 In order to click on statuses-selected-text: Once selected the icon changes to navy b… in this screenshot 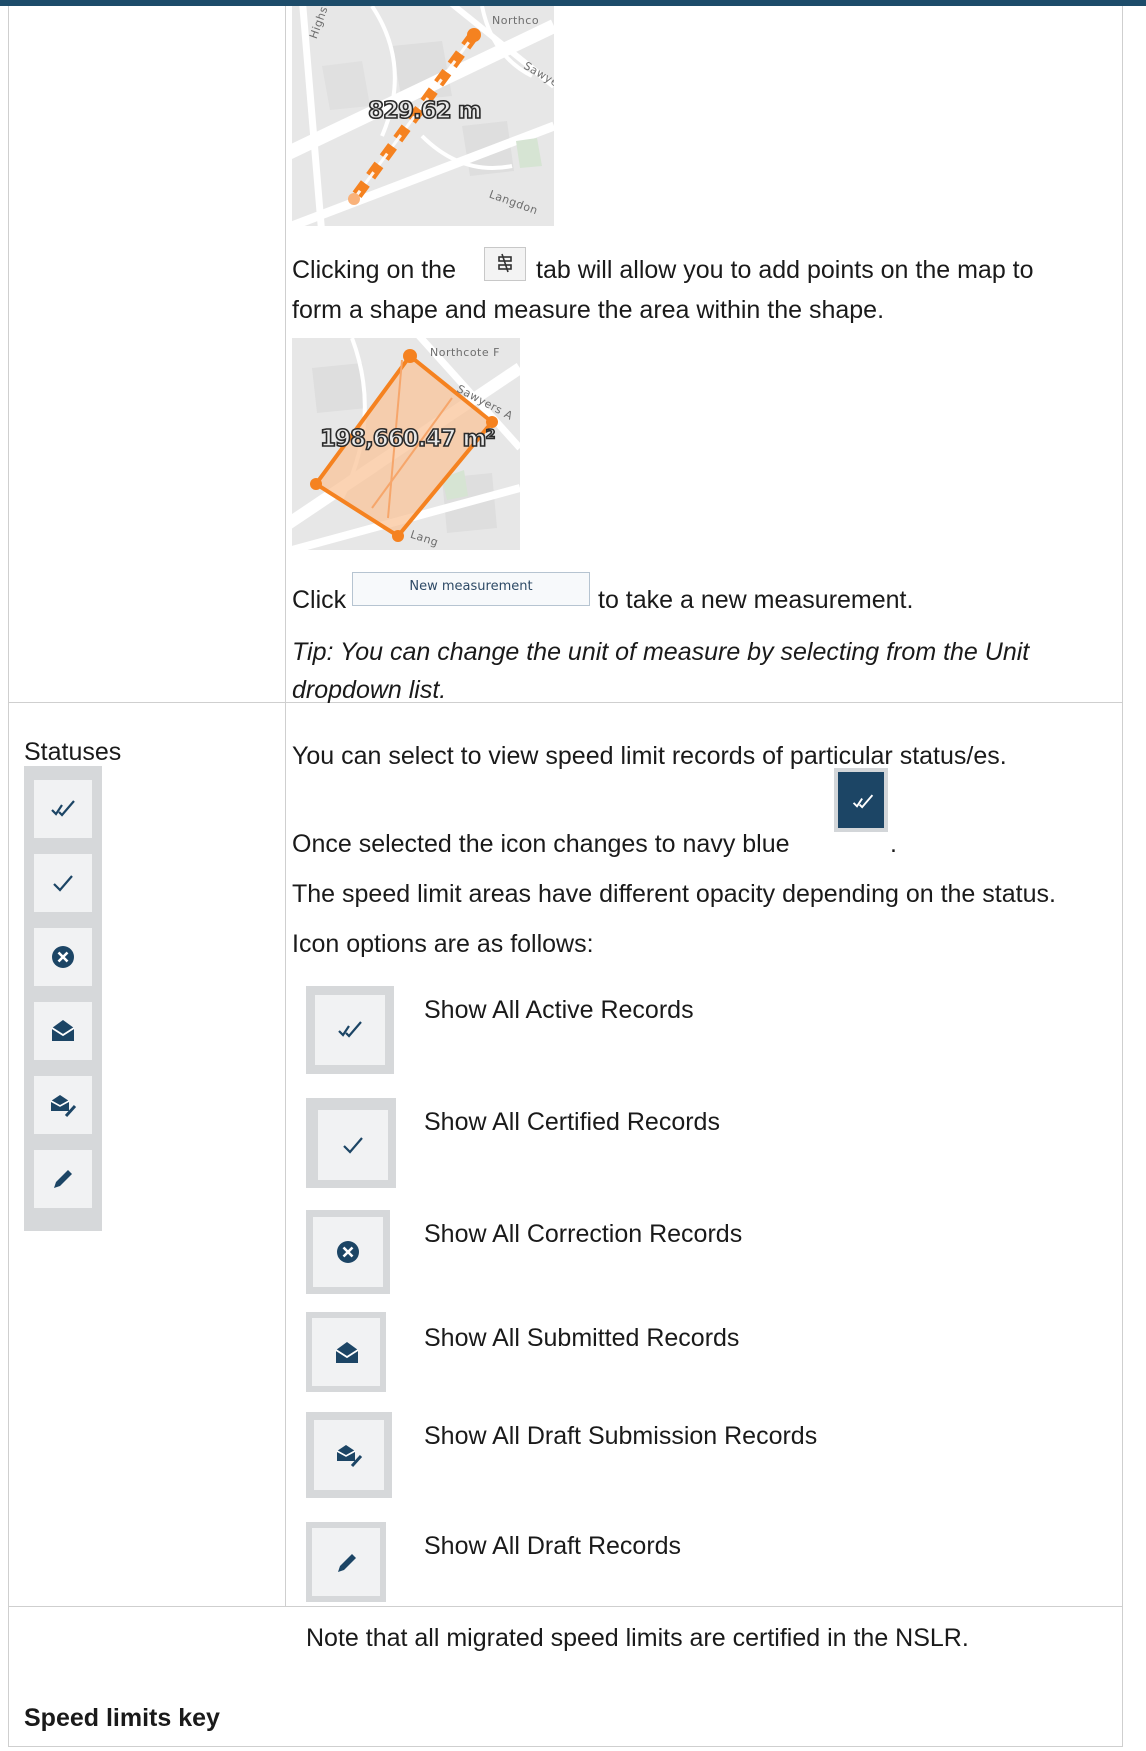, I will do `click(541, 844)`.